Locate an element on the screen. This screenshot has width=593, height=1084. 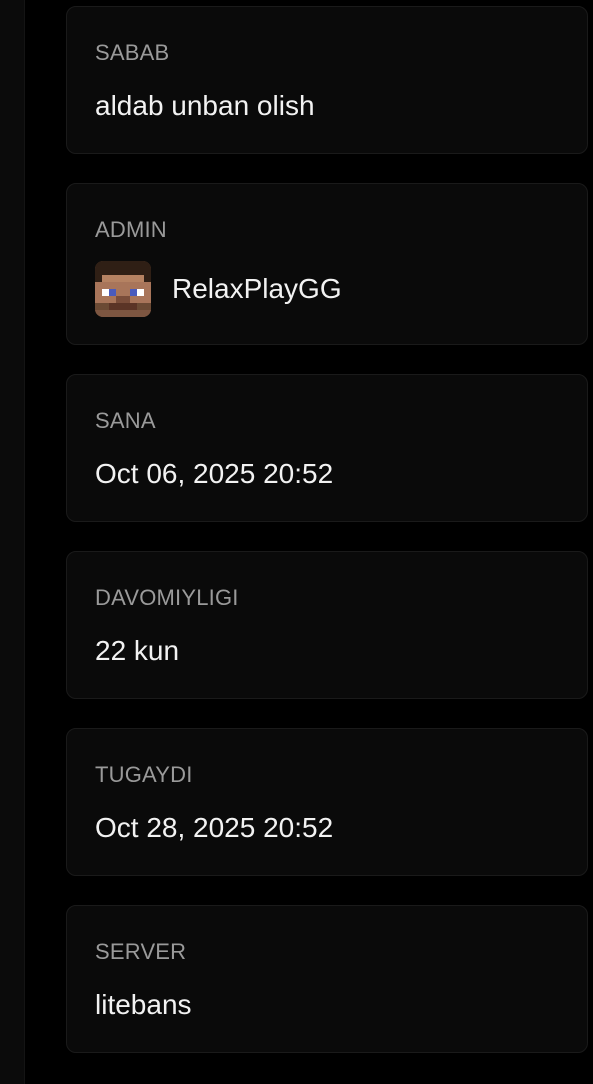
server-value: litebans is located at coordinates (143, 1004).